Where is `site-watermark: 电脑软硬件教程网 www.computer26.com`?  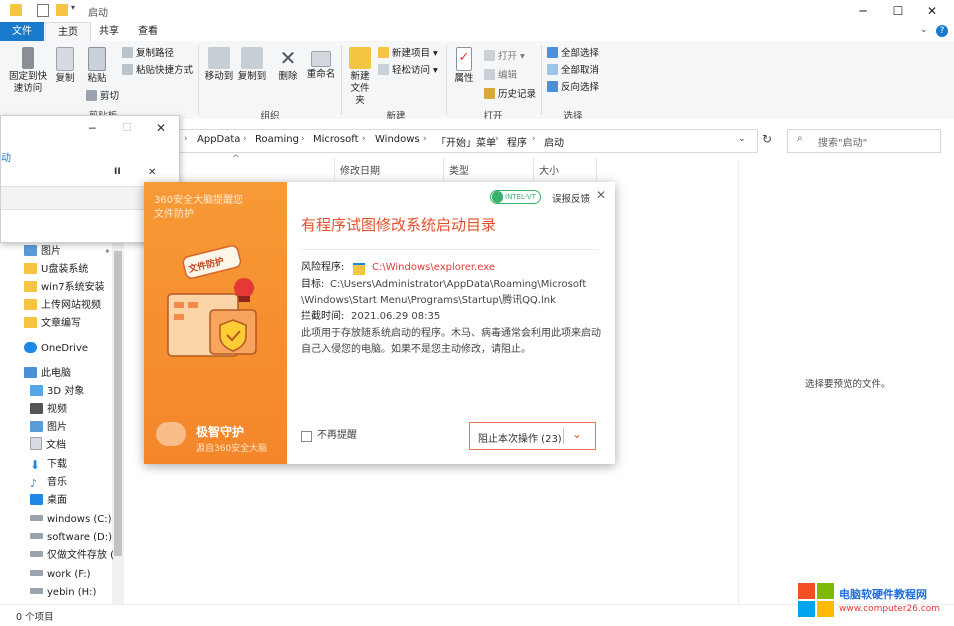
site-watermark: 电脑软硬件教程网 www.computer26.com is located at coordinates (873, 600).